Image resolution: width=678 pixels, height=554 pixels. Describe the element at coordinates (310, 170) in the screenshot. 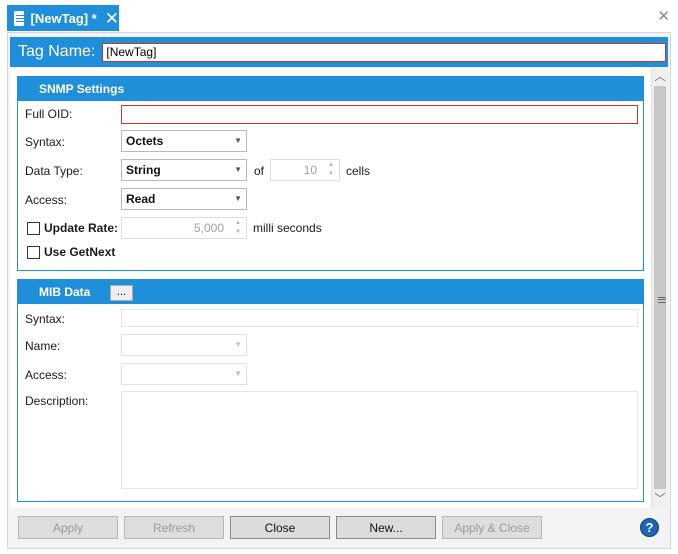

I see `cells-count-value: 10` at that location.